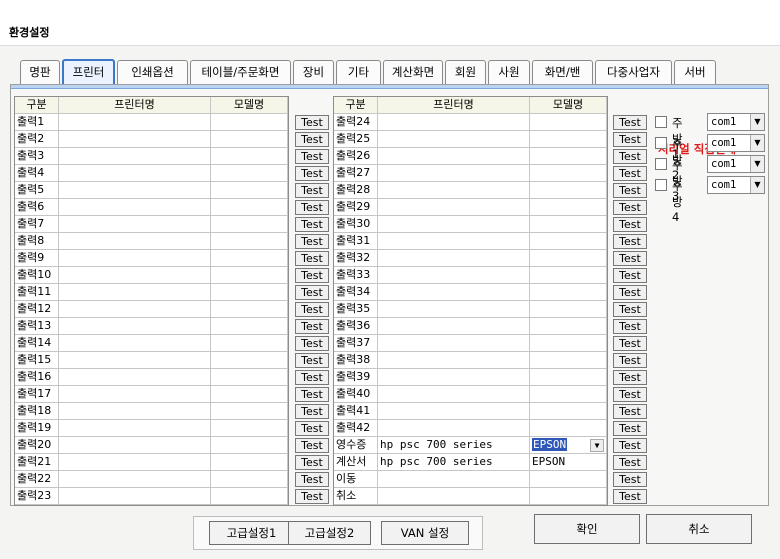 This screenshot has height=559, width=780. What do you see at coordinates (633, 72) in the screenshot?
I see `tab-10: 다중사업자` at bounding box center [633, 72].